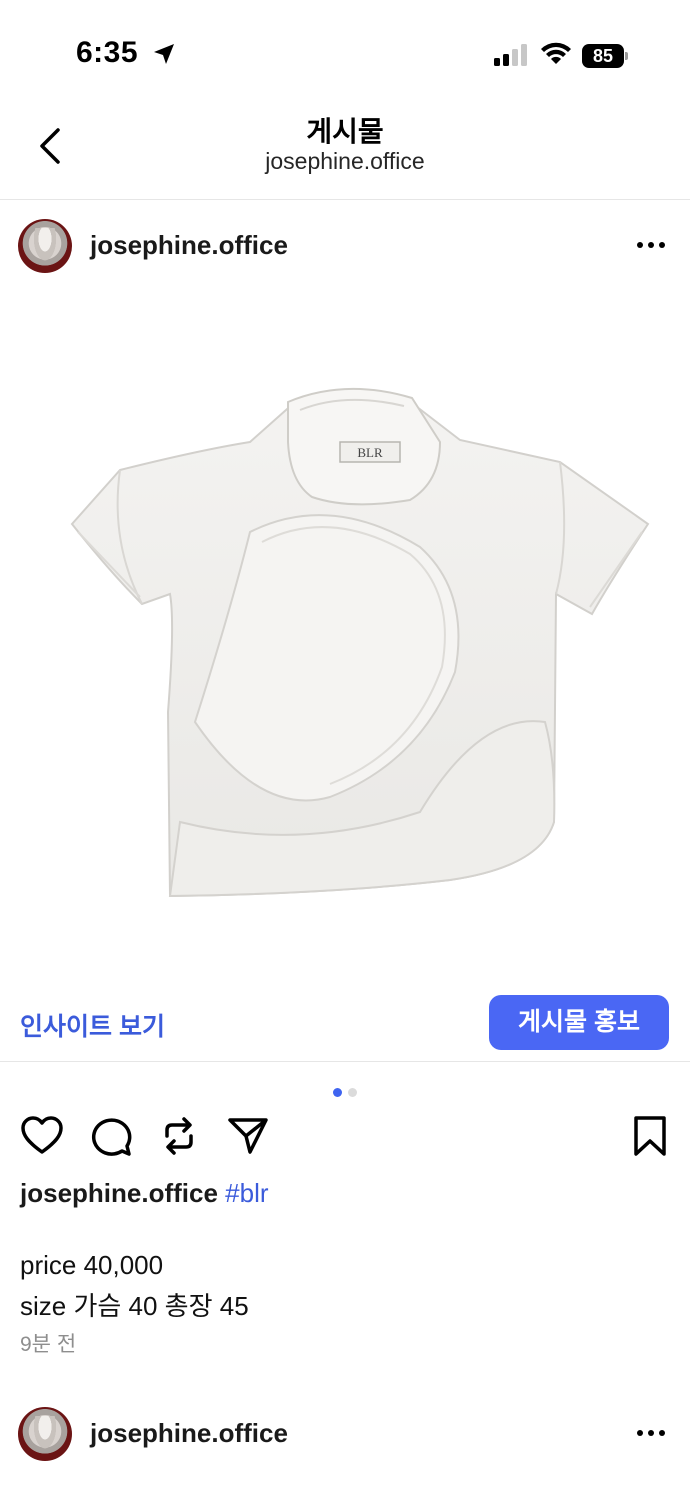  Describe the element at coordinates (189, 1433) in the screenshot. I see `next-post-username: josephine.office` at that location.